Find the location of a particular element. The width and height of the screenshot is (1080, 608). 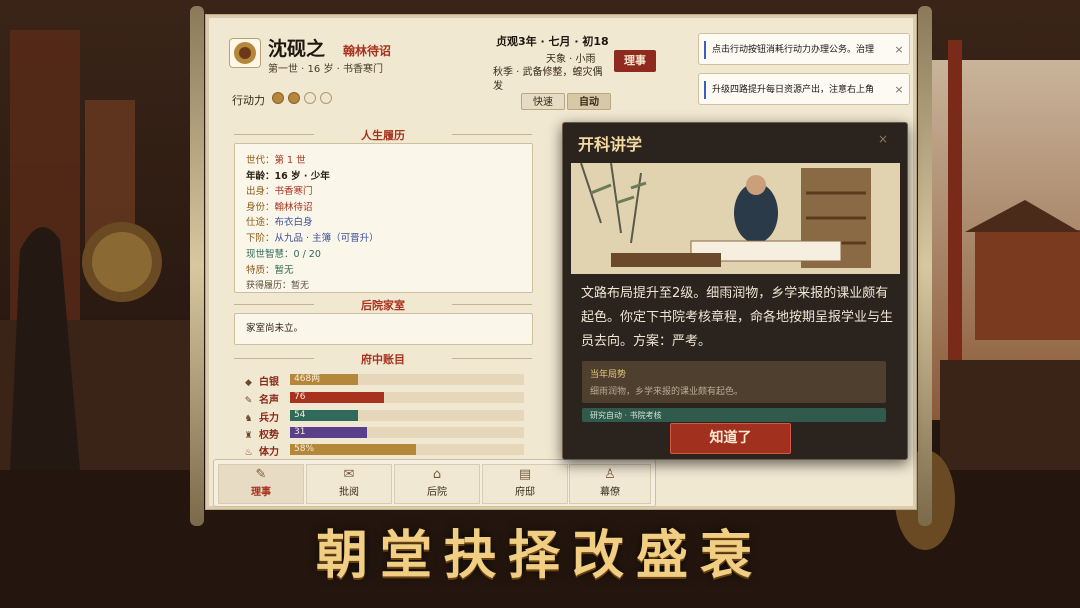

situation-text: 细雨润物，乡学来报的课业颇有起色。 is located at coordinates (667, 392).